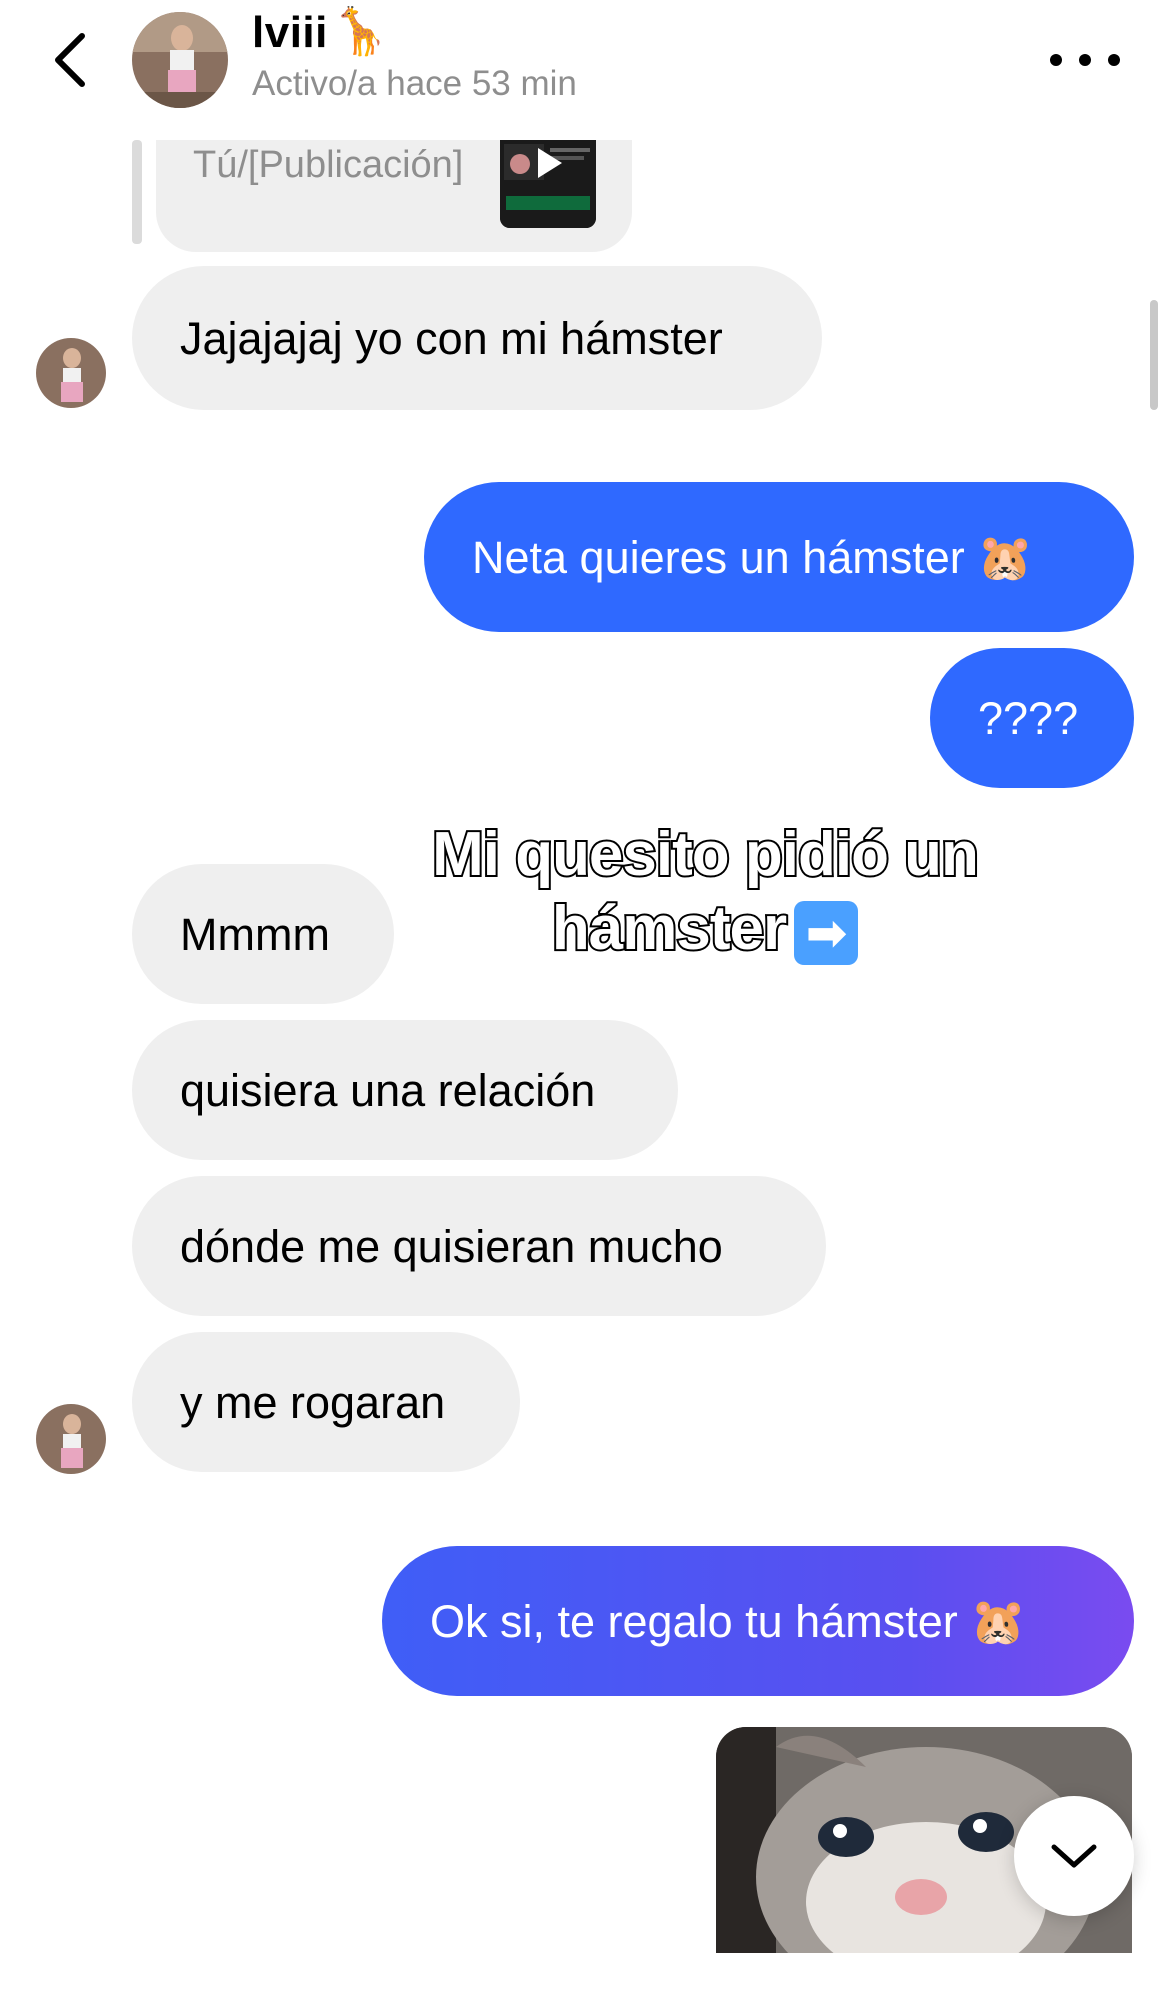 The height and width of the screenshot is (1990, 1170). I want to click on active-status: Activo/a hace 53 min, so click(414, 83).